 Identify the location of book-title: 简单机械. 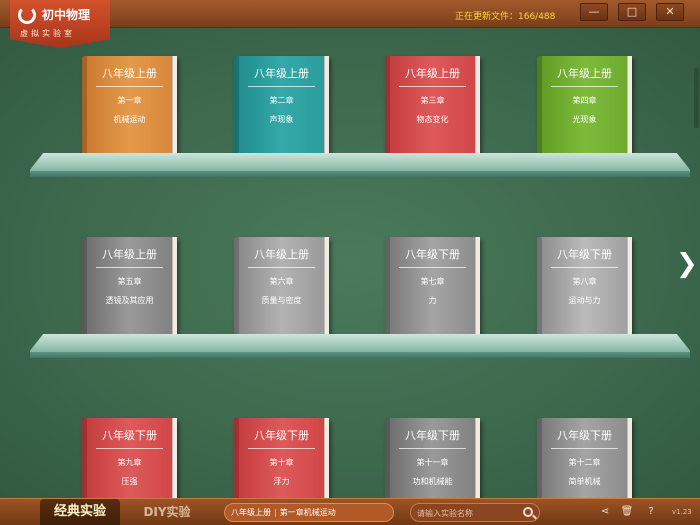
(584, 481).